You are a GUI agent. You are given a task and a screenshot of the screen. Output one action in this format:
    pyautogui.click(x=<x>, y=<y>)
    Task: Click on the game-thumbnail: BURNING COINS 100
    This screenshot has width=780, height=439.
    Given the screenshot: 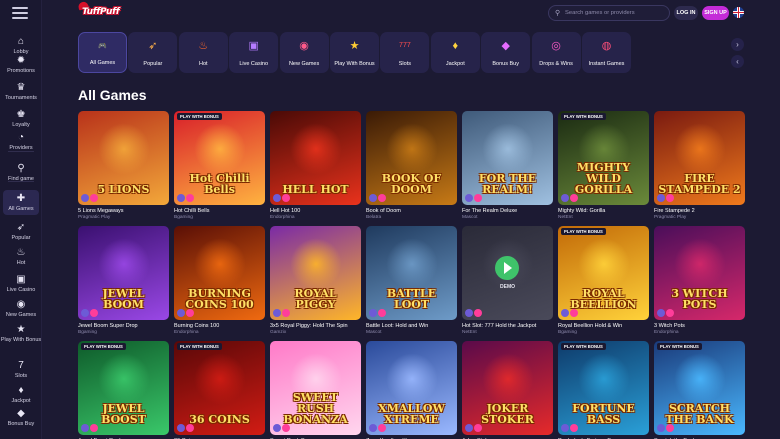 What is the action you would take?
    pyautogui.click(x=219, y=273)
    